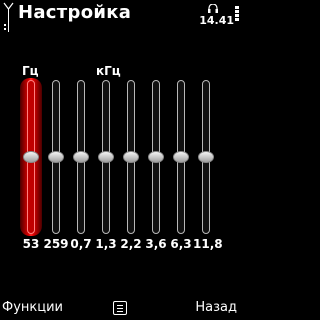  What do you see at coordinates (8, 17) in the screenshot?
I see `signal-strength-icon` at bounding box center [8, 17].